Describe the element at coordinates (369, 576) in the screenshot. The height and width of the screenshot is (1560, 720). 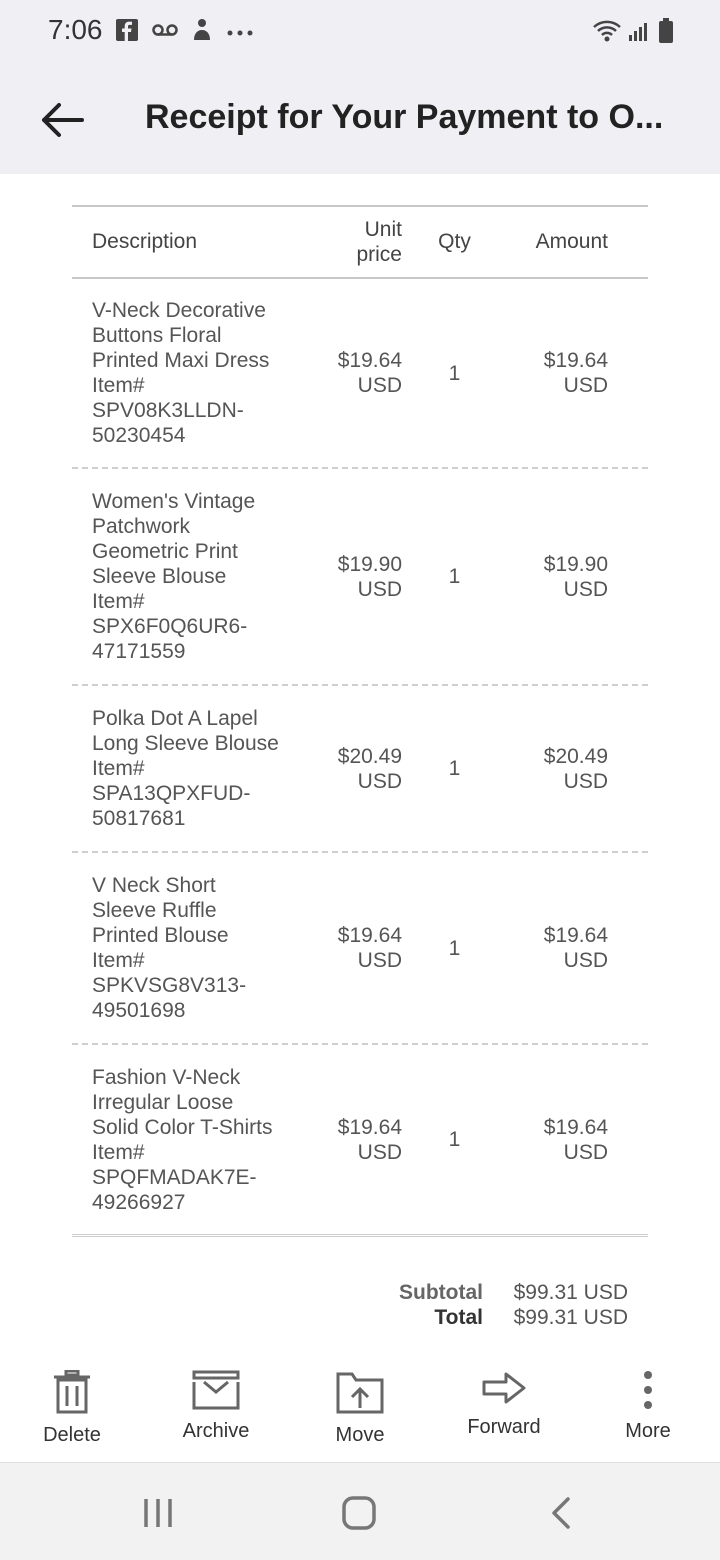
I see `item-unit-price: $19.90 USD` at that location.